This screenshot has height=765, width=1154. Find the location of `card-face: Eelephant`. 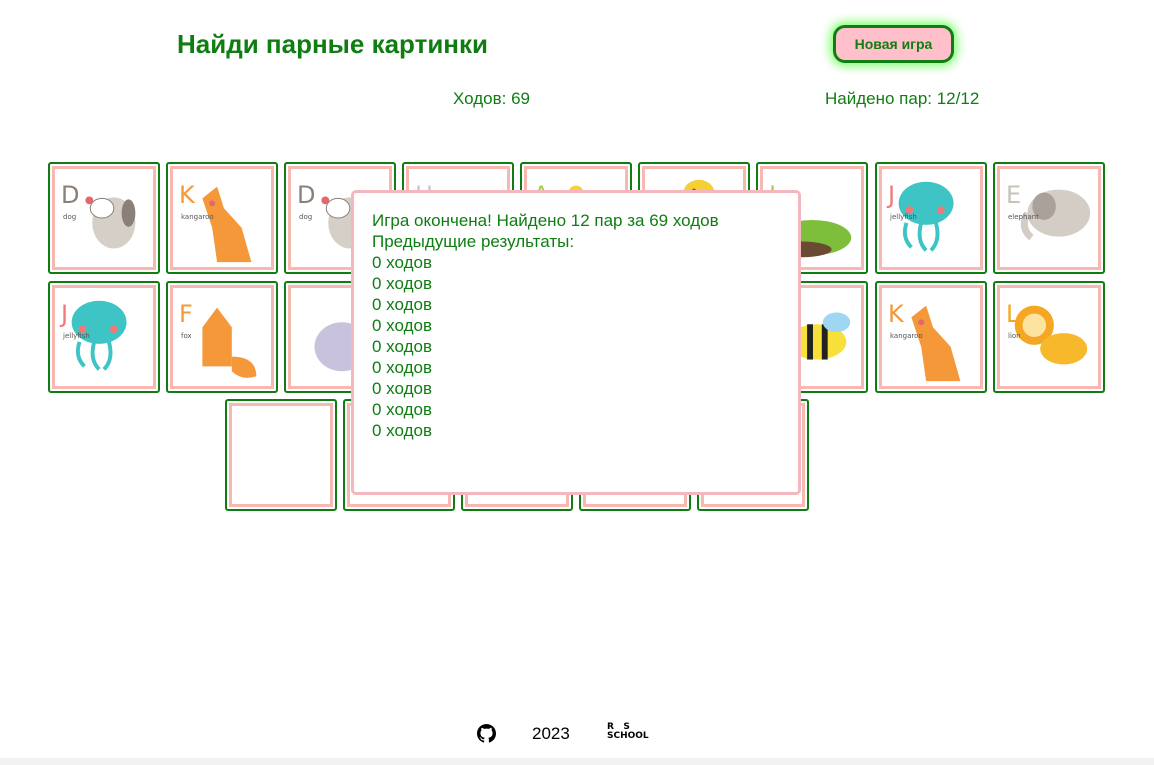

card-face: Eelephant is located at coordinates (1049, 218).